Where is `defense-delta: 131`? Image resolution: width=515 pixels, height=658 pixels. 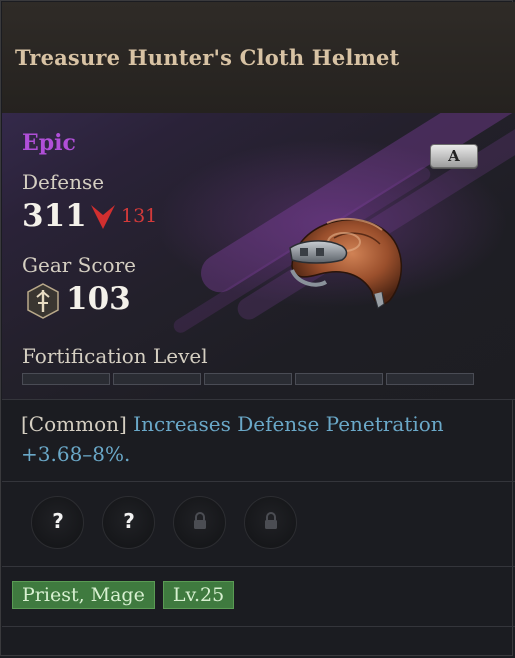 defense-delta: 131 is located at coordinates (139, 216).